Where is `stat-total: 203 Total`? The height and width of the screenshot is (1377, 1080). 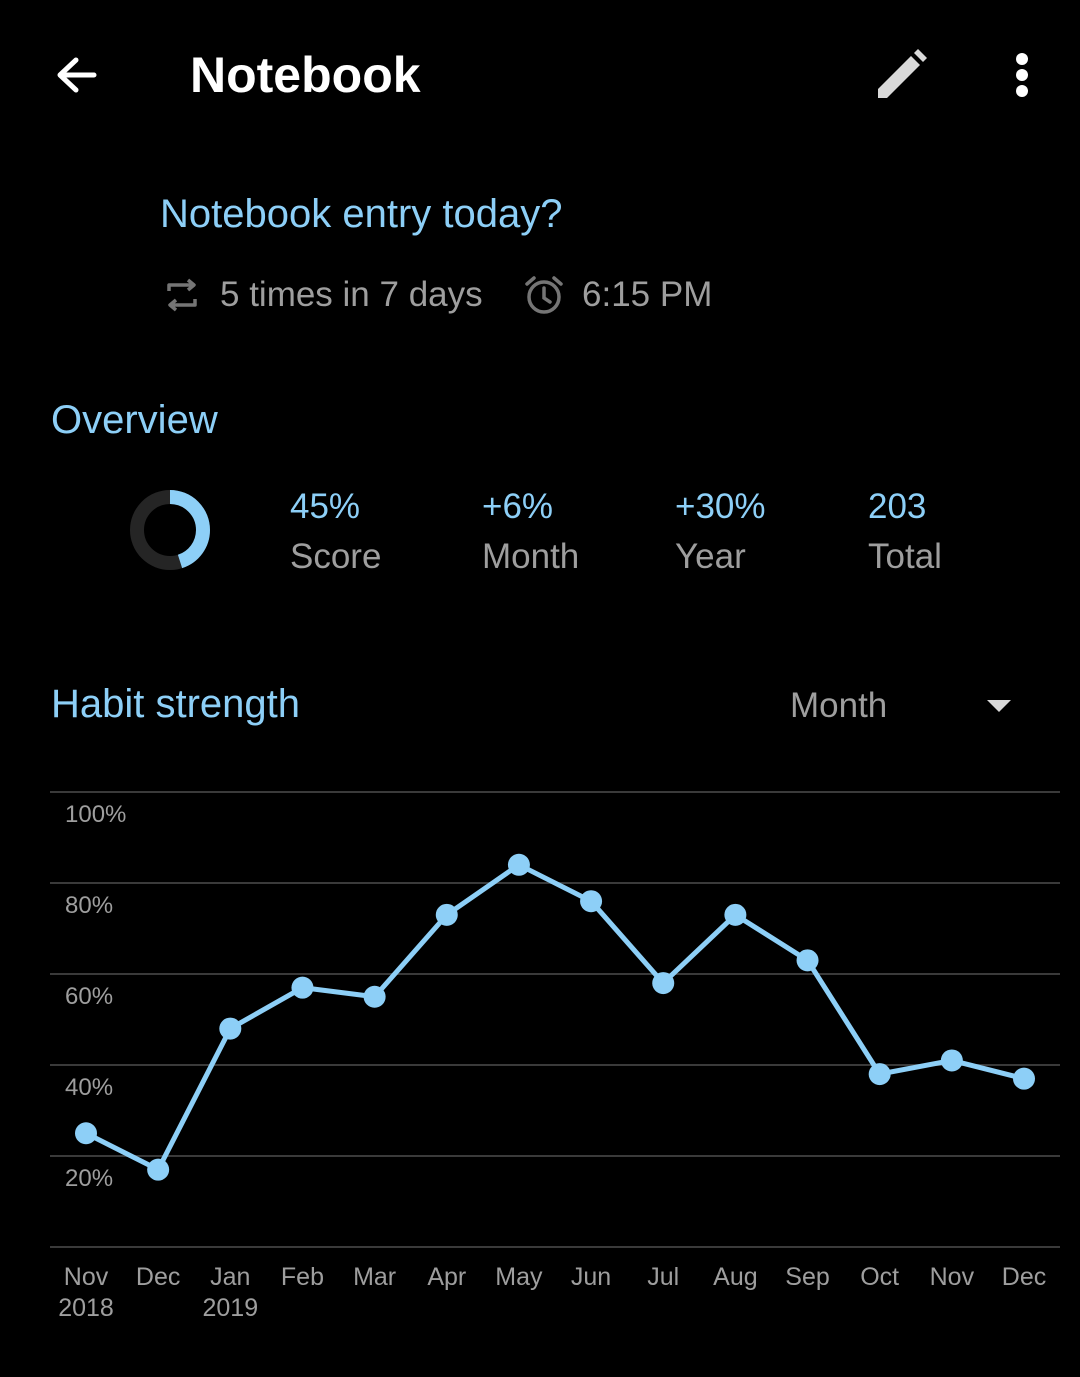
stat-total: 203 Total is located at coordinates (958, 532).